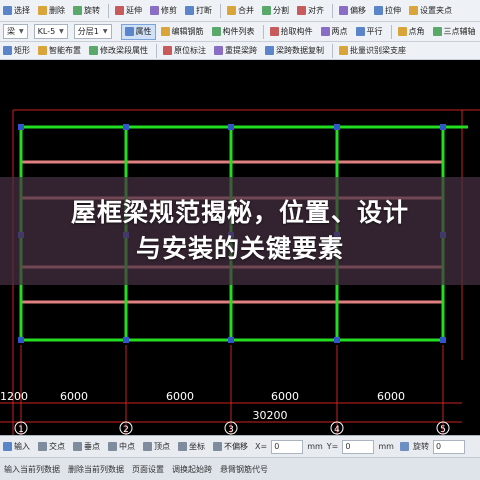  What do you see at coordinates (32, 469) in the screenshot?
I see `command-tab-0: 输入当前列数据` at bounding box center [32, 469].